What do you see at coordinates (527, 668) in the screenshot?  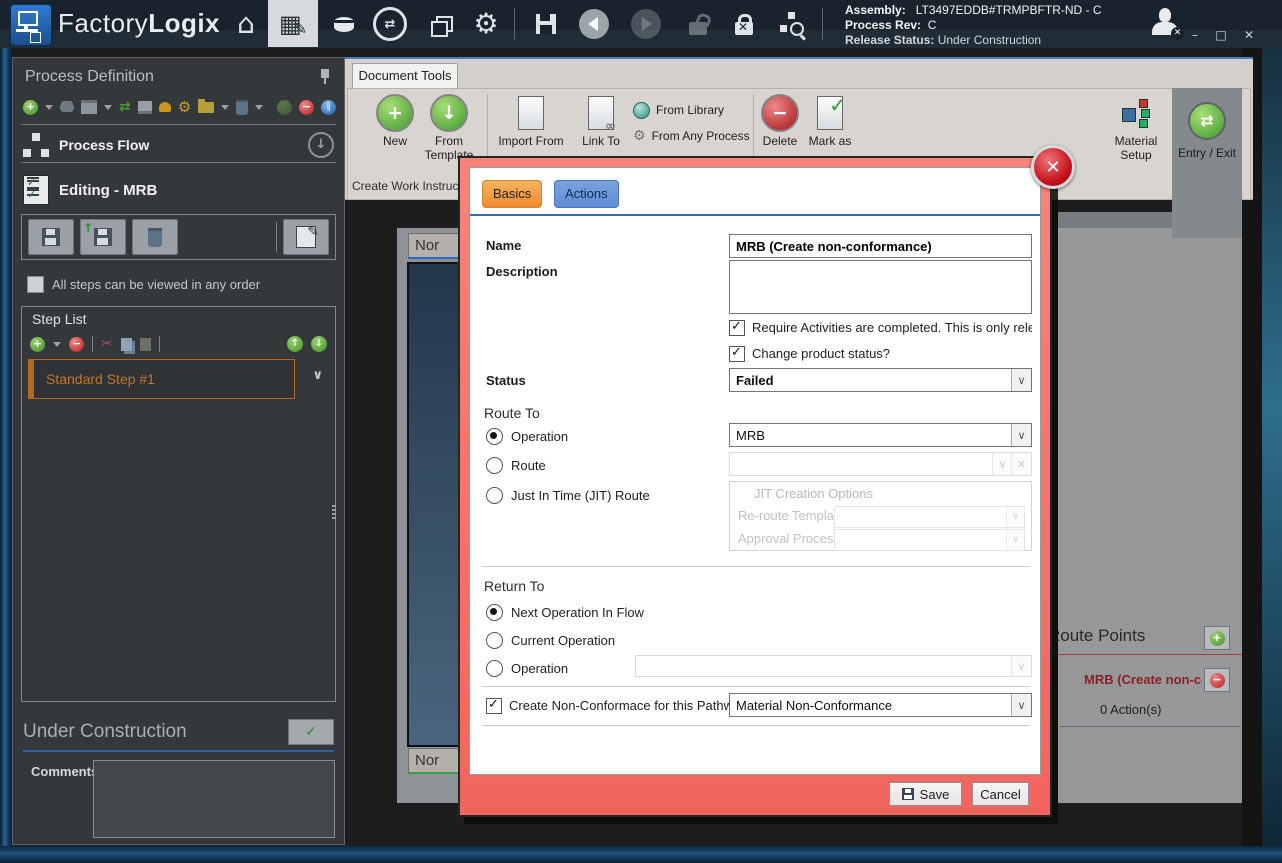 I see `return-operation-option: Operation` at bounding box center [527, 668].